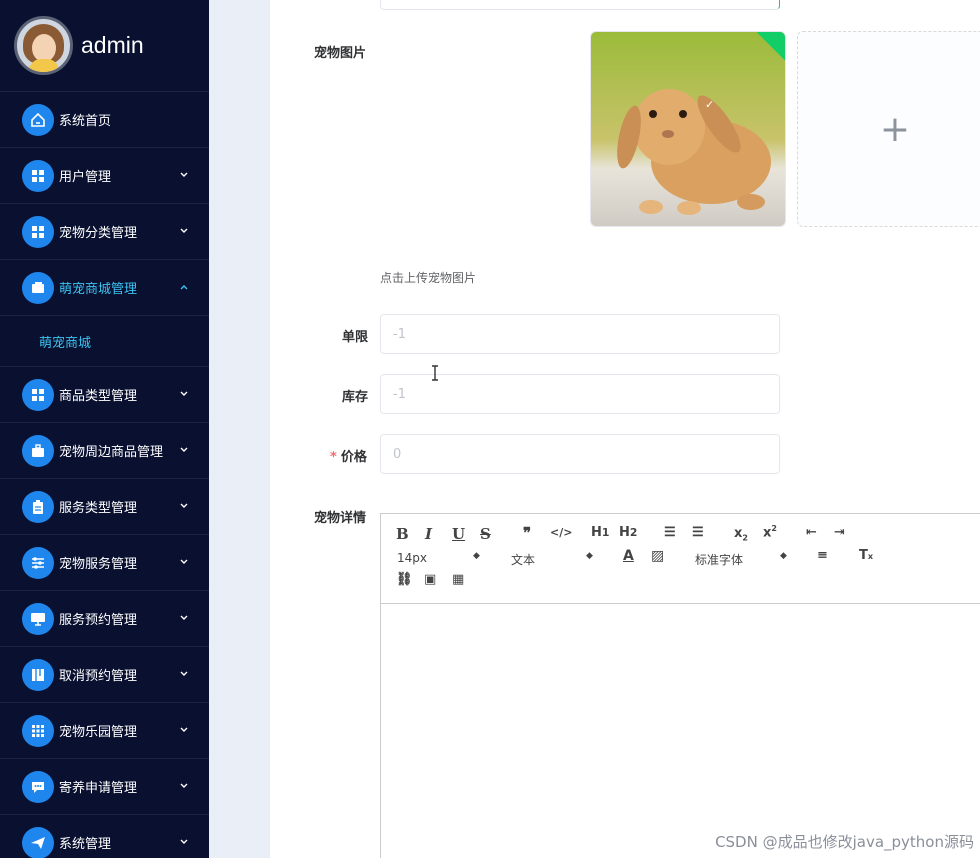  I want to click on wallet-icon, so click(38, 287).